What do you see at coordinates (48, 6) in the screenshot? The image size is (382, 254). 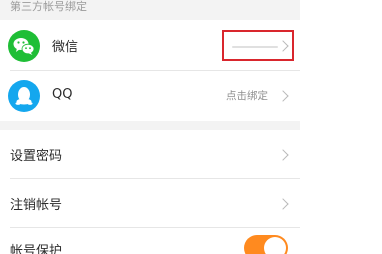 I see `section-title-third-party: 第三方帐号绑定` at bounding box center [48, 6].